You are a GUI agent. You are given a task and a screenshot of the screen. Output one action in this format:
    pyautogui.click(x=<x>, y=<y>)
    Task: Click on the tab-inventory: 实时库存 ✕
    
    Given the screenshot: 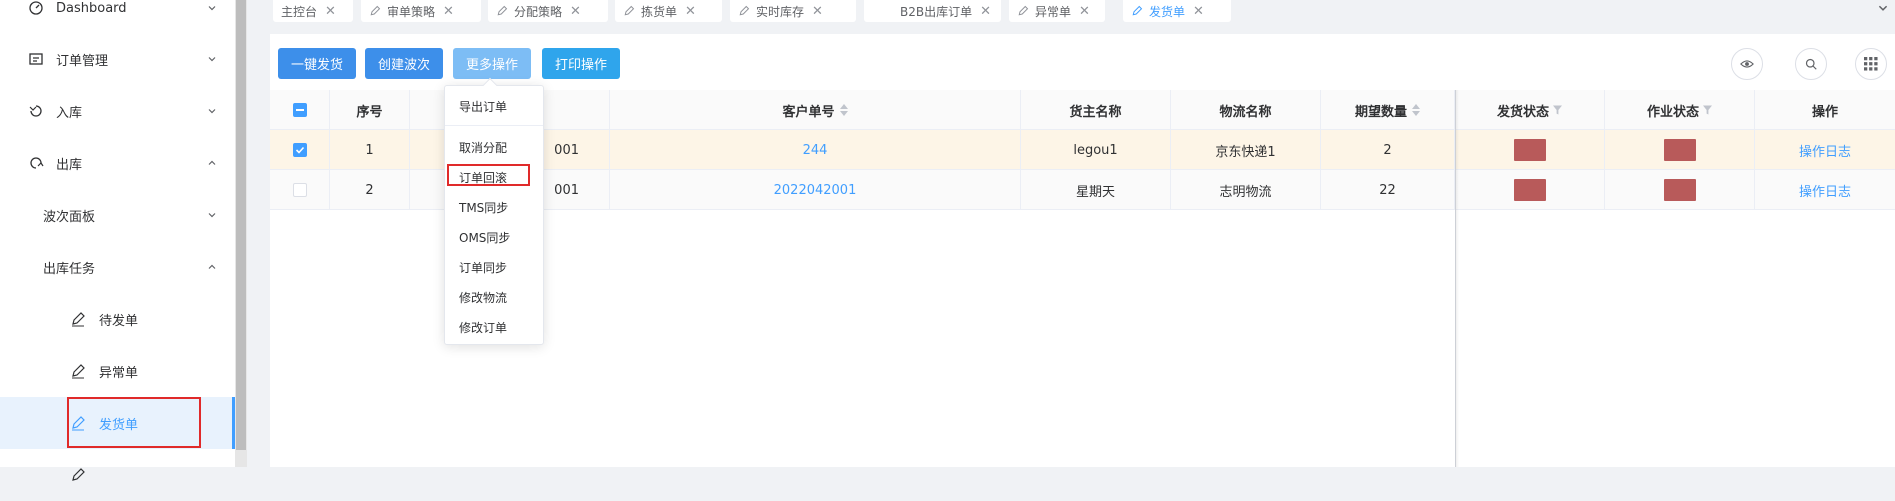 What is the action you would take?
    pyautogui.click(x=793, y=11)
    